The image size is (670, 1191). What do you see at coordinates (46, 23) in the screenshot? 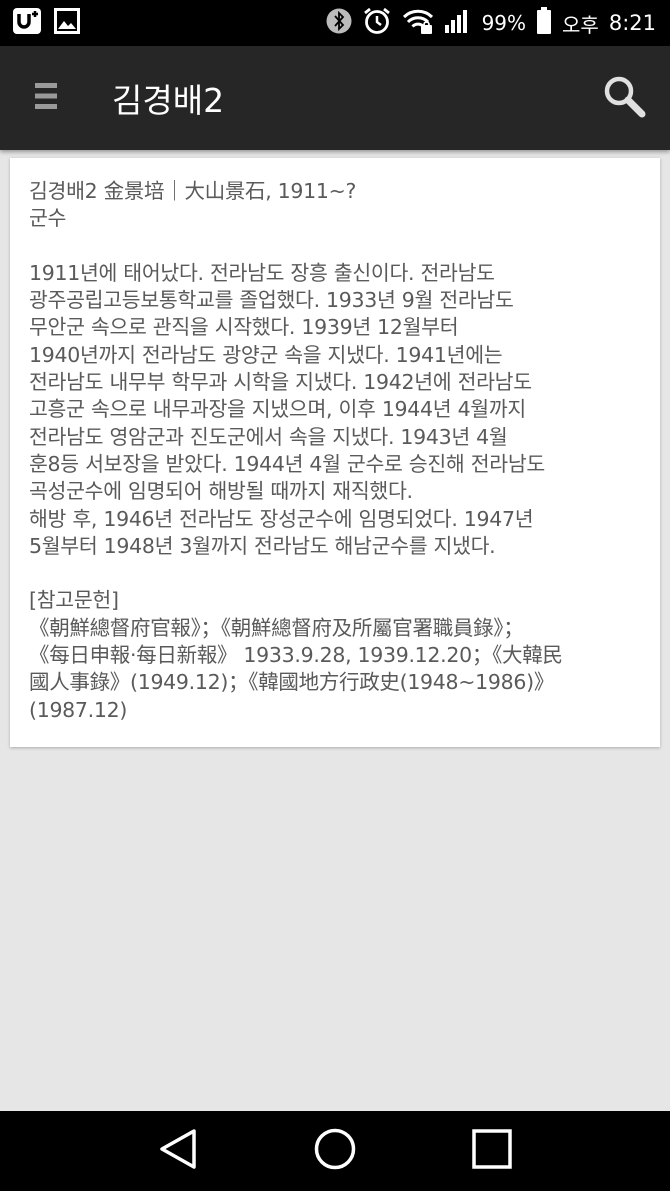
I see `status-left` at bounding box center [46, 23].